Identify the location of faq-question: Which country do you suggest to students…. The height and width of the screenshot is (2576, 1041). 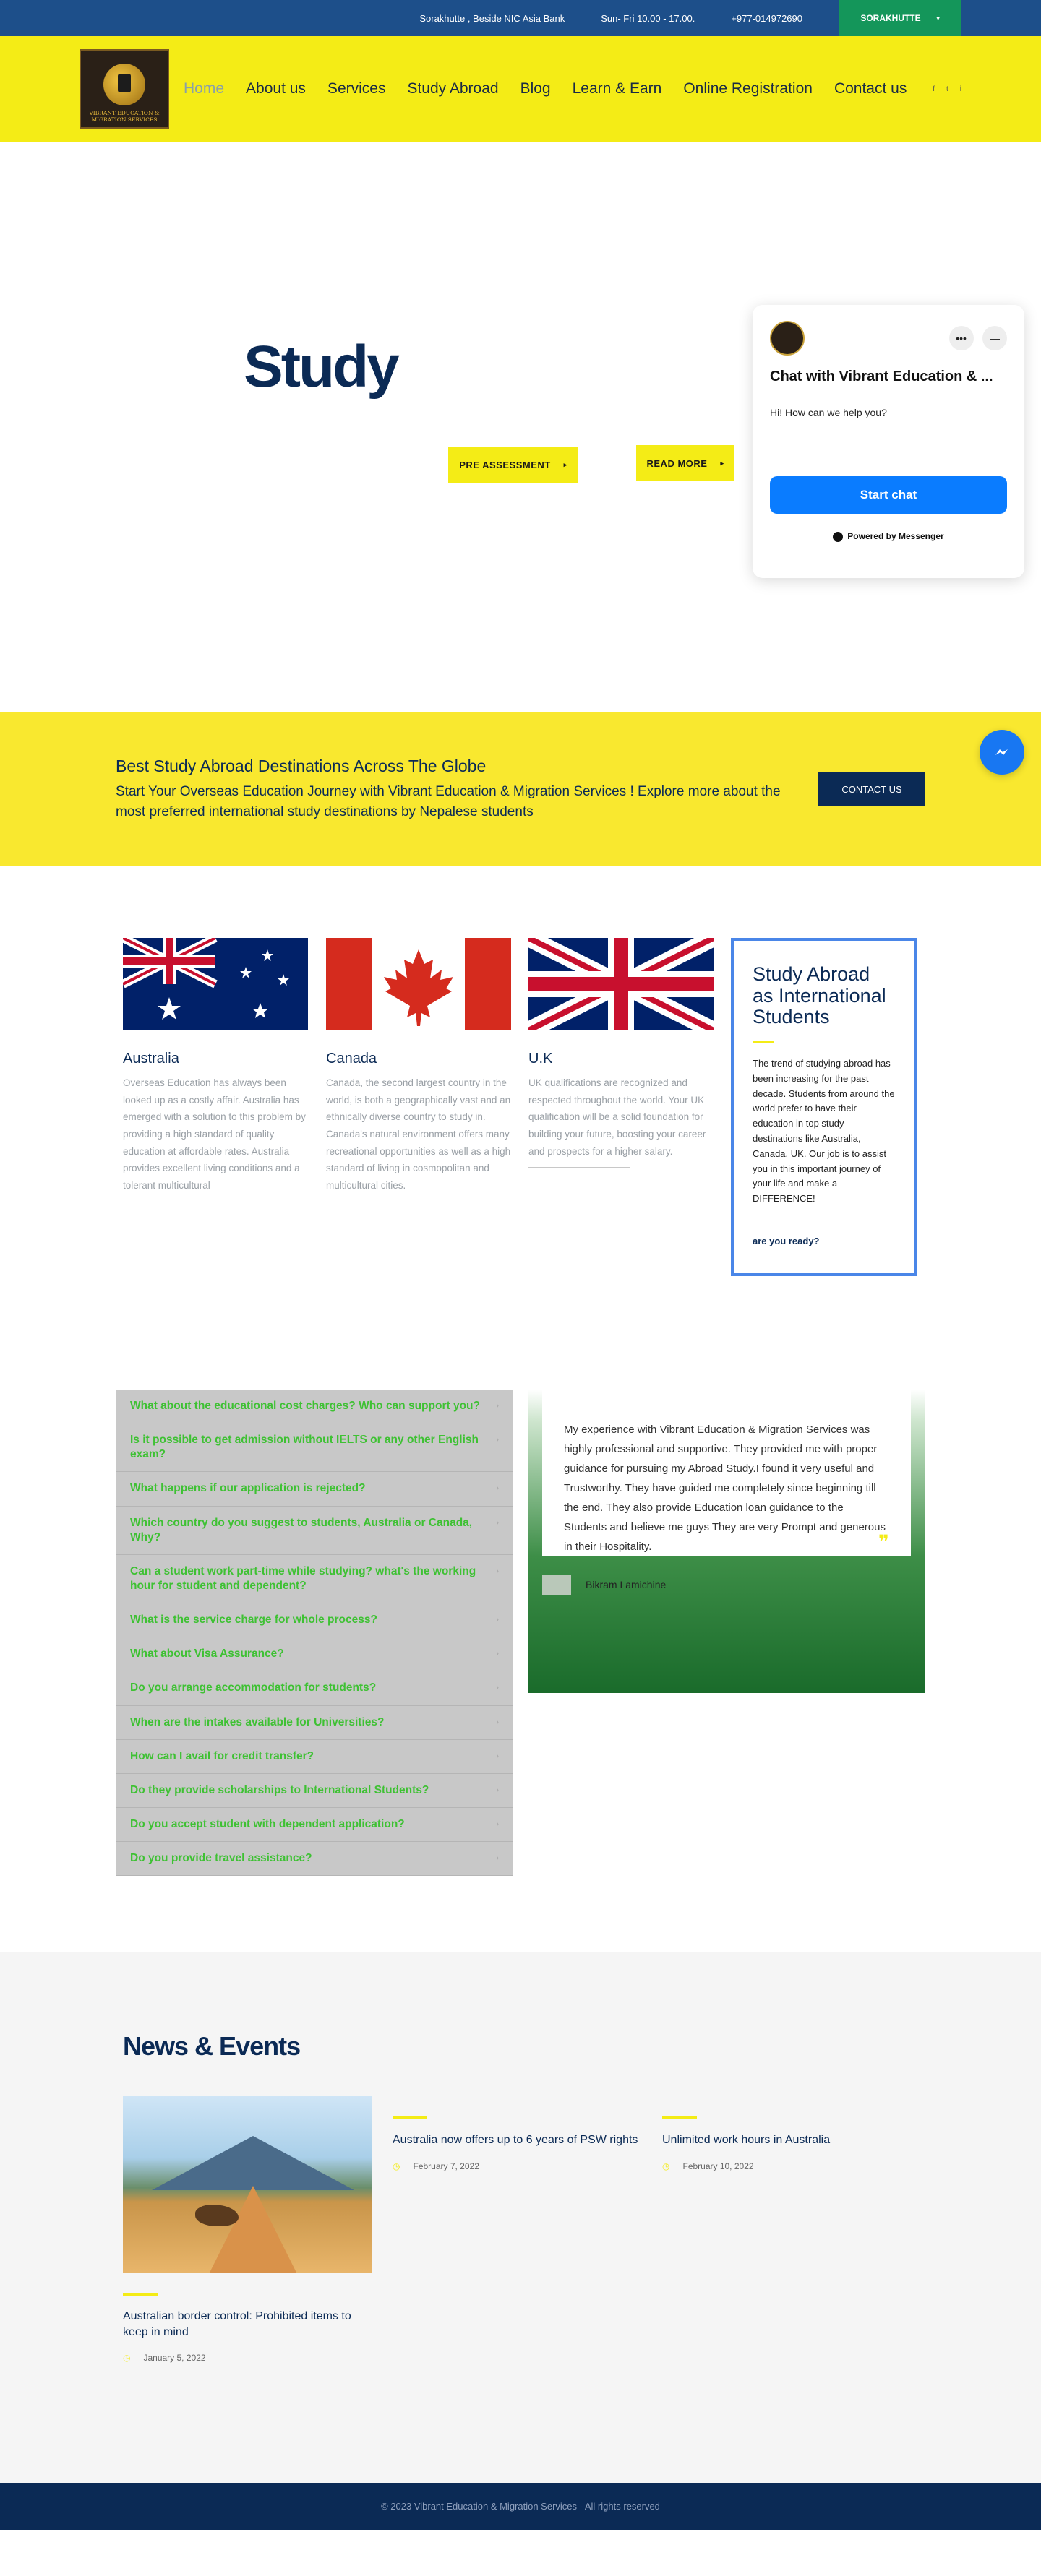
(301, 1529).